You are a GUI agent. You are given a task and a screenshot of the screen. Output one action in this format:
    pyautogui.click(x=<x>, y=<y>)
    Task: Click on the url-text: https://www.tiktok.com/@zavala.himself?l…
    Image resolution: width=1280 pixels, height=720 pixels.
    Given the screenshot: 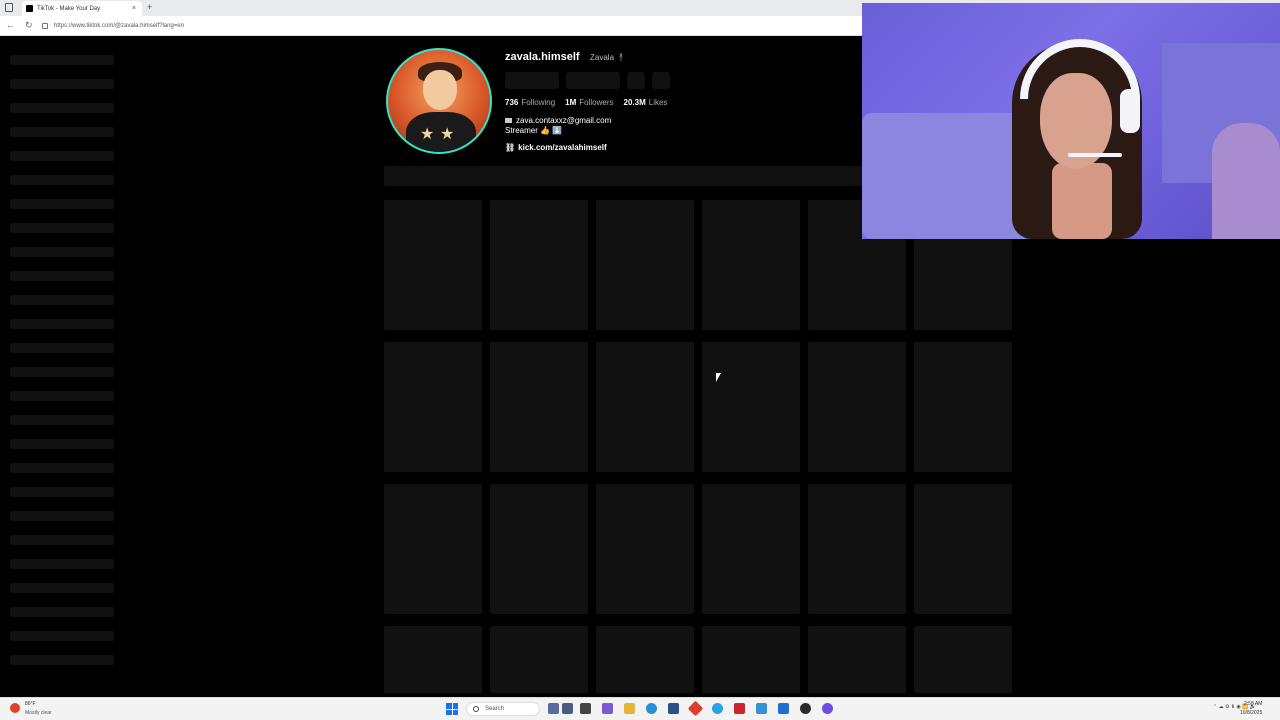 What is the action you would take?
    pyautogui.click(x=119, y=26)
    